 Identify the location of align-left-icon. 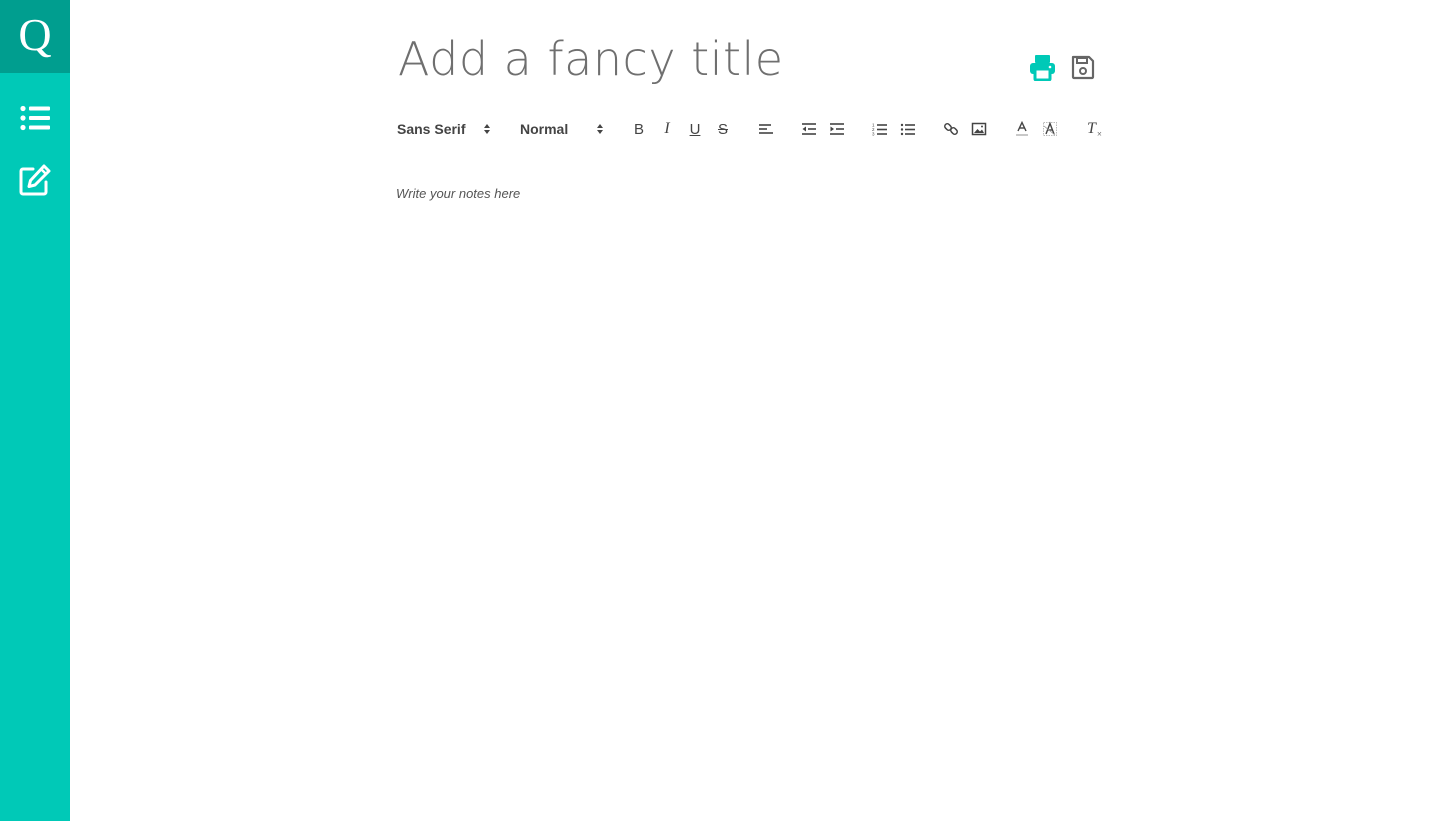
(766, 129).